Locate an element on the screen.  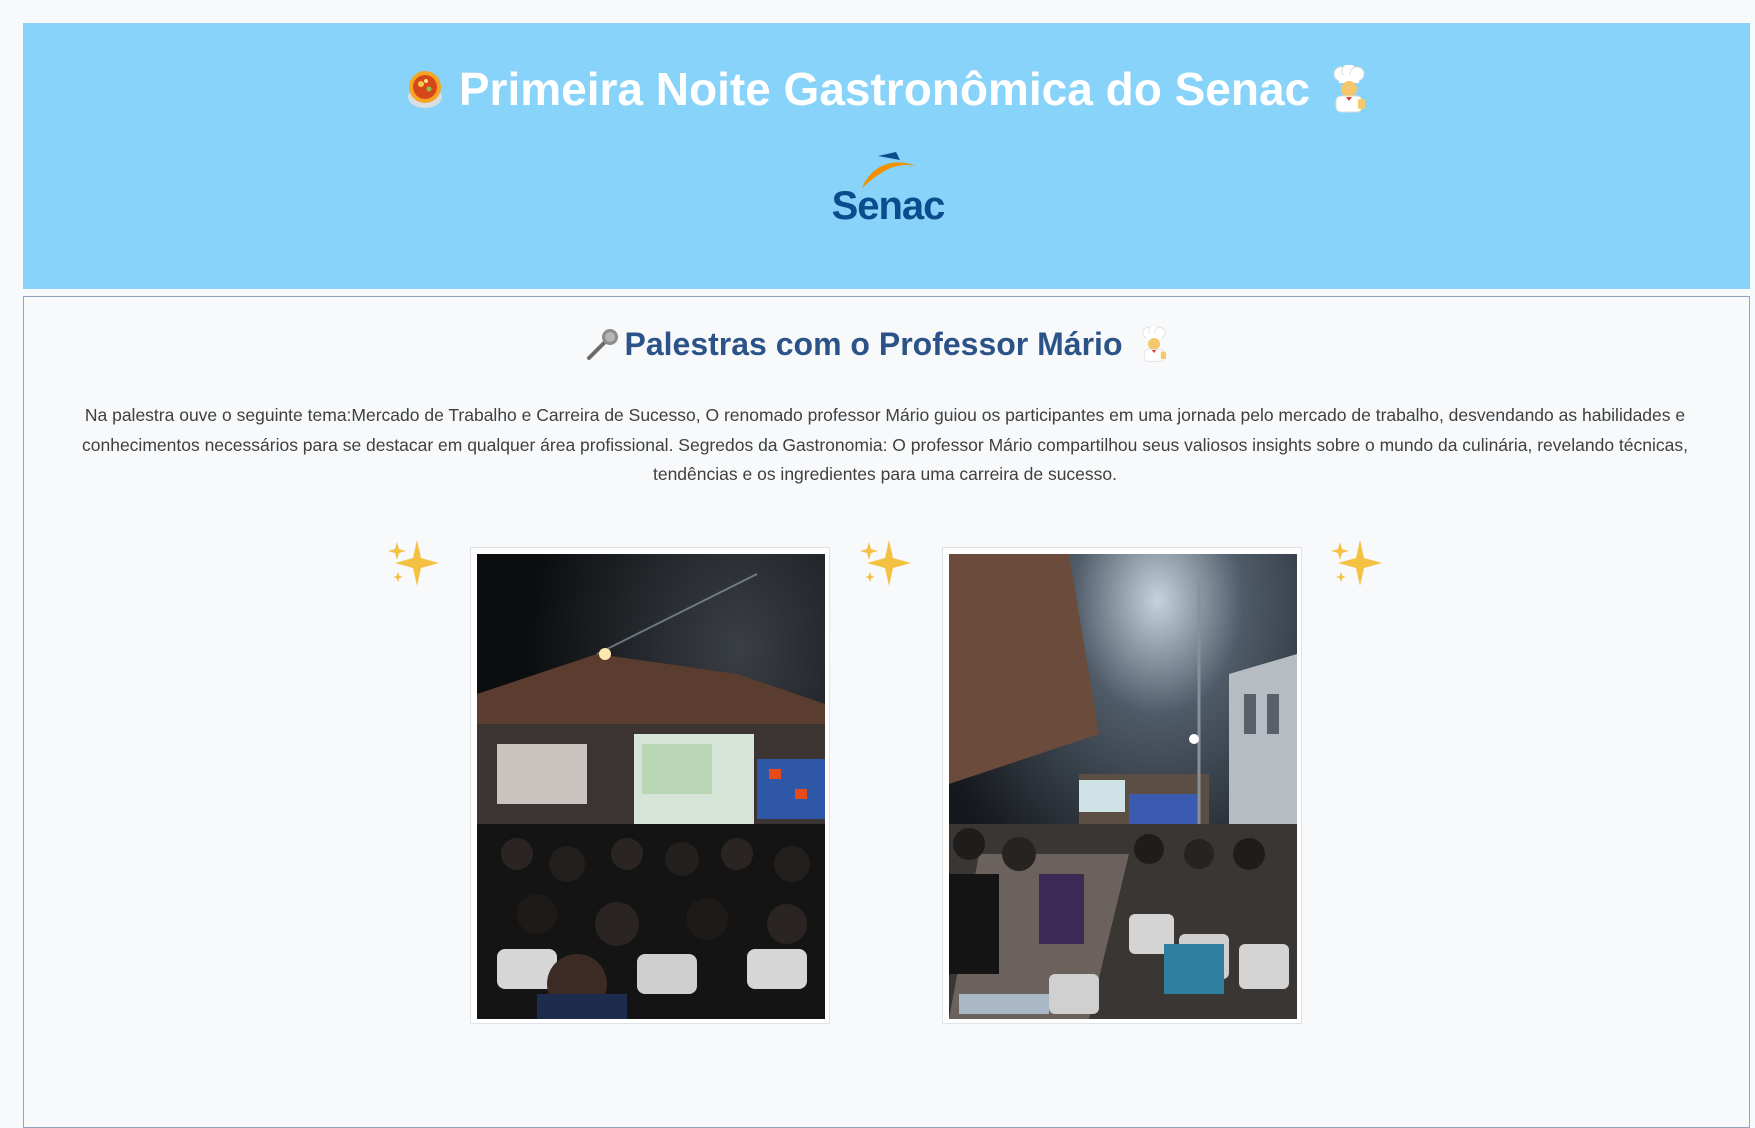
senac-logo: Senac is located at coordinates (888, 189).